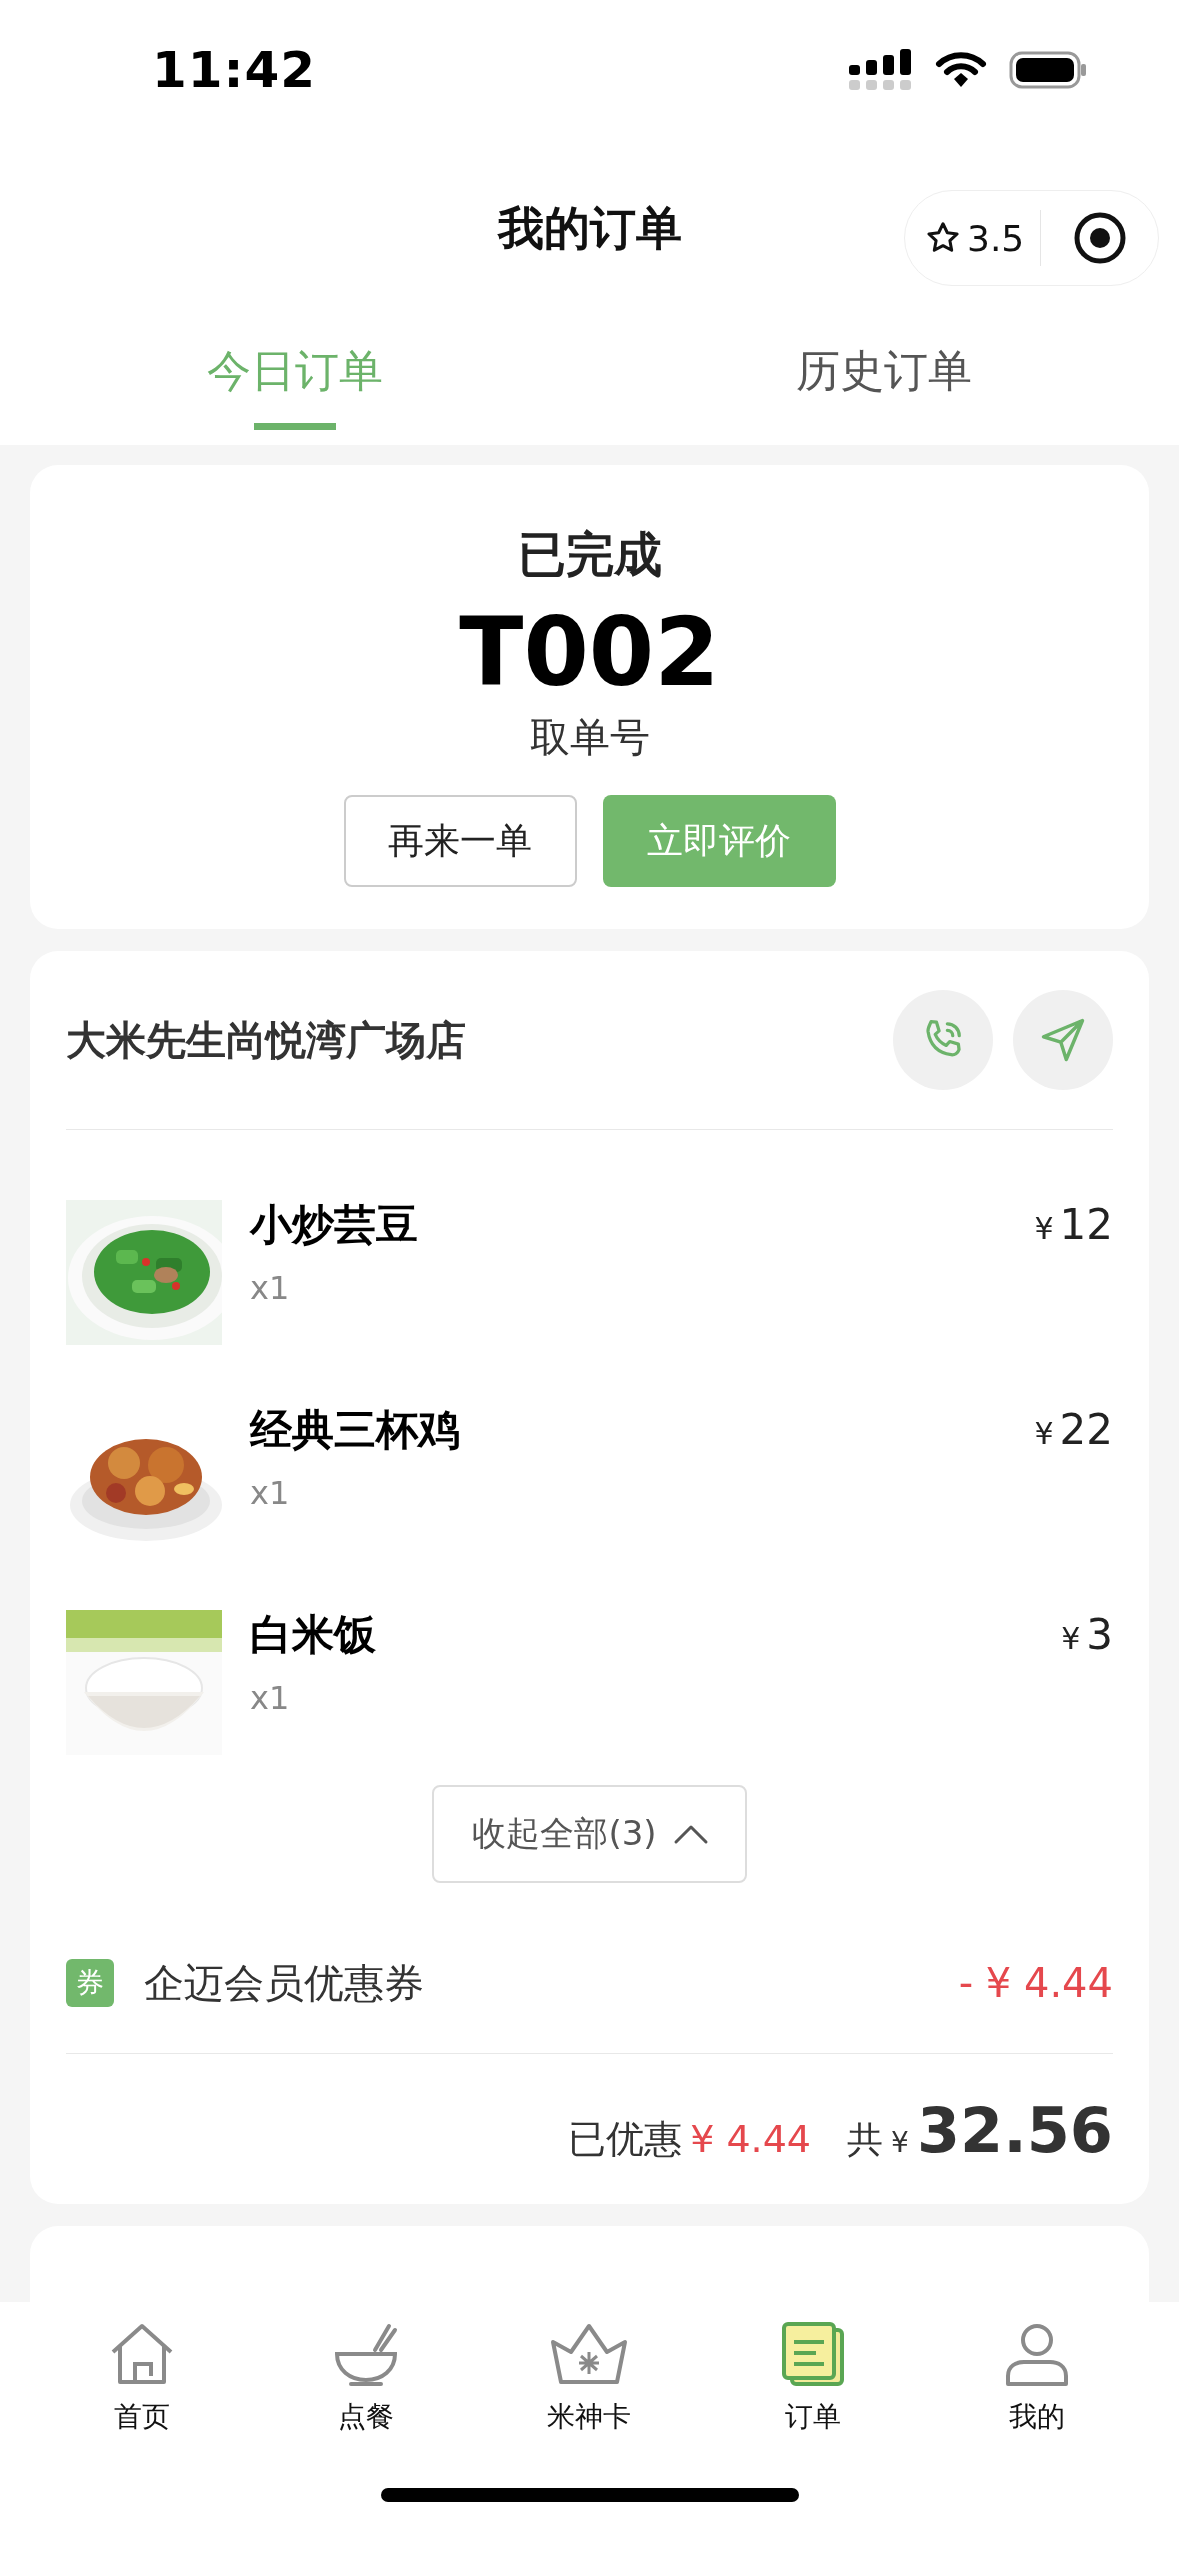 The width and height of the screenshot is (1179, 2556). What do you see at coordinates (589, 2378) in the screenshot?
I see `tab-bar-item: 米神卡` at bounding box center [589, 2378].